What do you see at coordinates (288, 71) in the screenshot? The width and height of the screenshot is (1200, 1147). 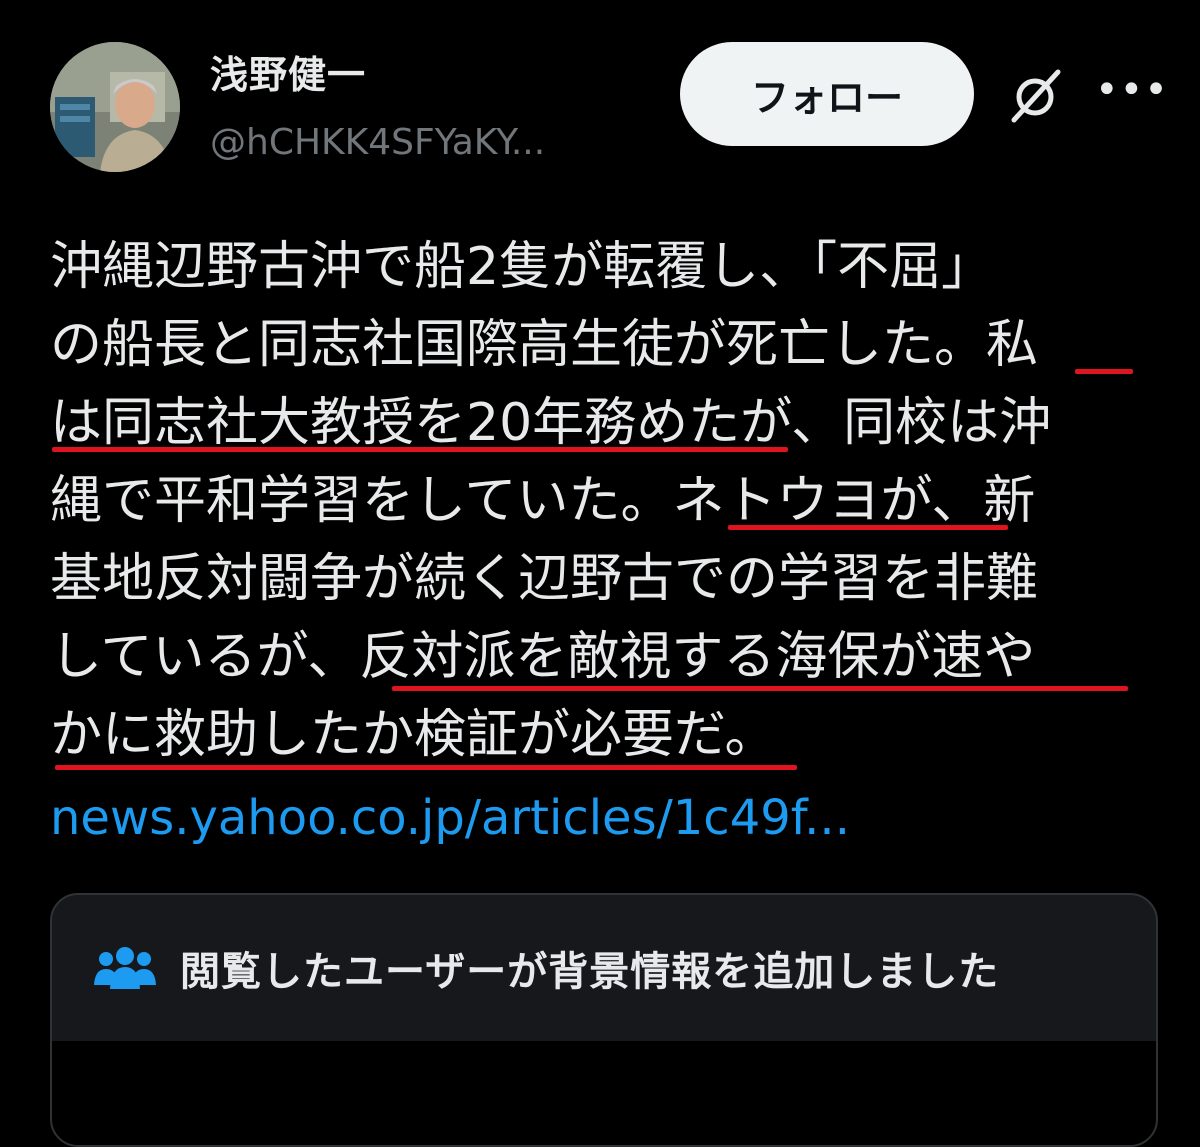 I see `author-name: 浅野健一` at bounding box center [288, 71].